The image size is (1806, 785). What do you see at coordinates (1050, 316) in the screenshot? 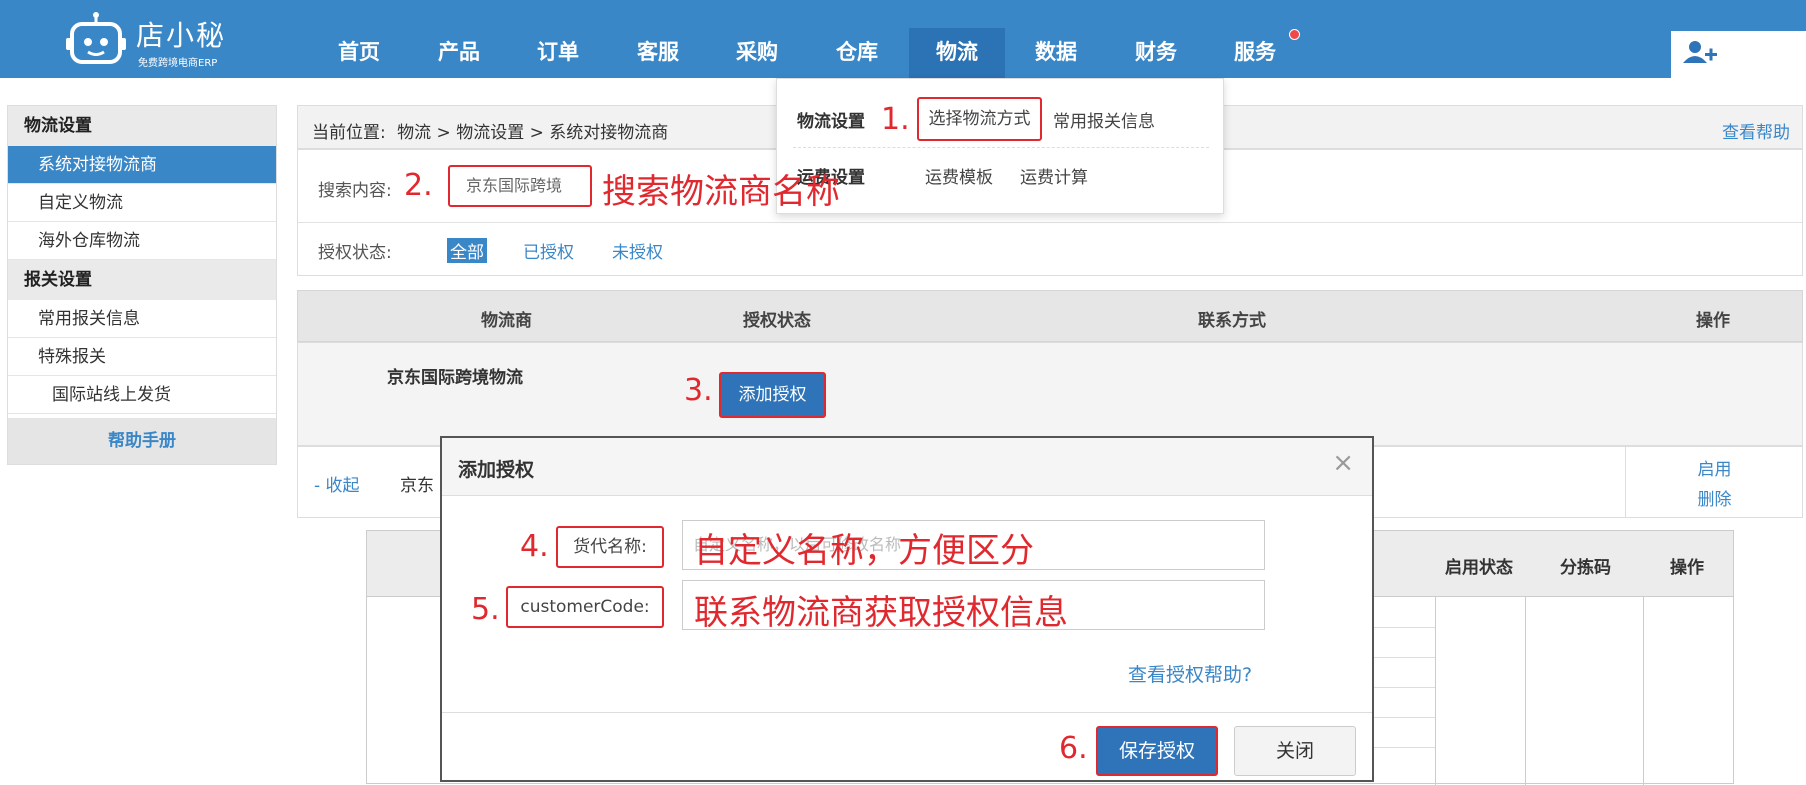
I see `table-header: 物流商 授权状态 联系方式 操作` at bounding box center [1050, 316].